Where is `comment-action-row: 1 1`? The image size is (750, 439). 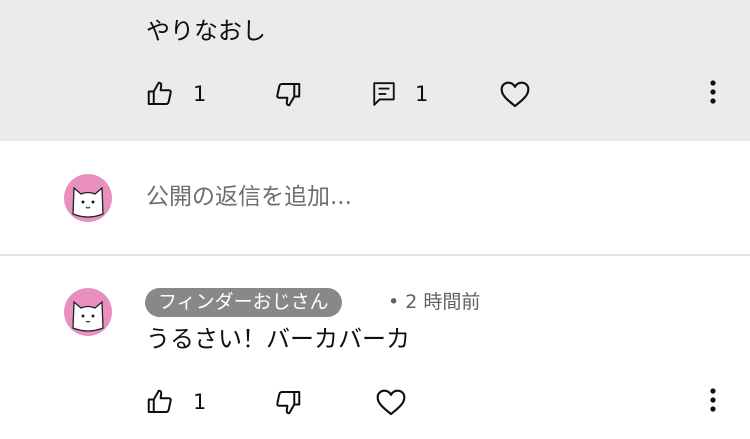 comment-action-row: 1 1 is located at coordinates (375, 94).